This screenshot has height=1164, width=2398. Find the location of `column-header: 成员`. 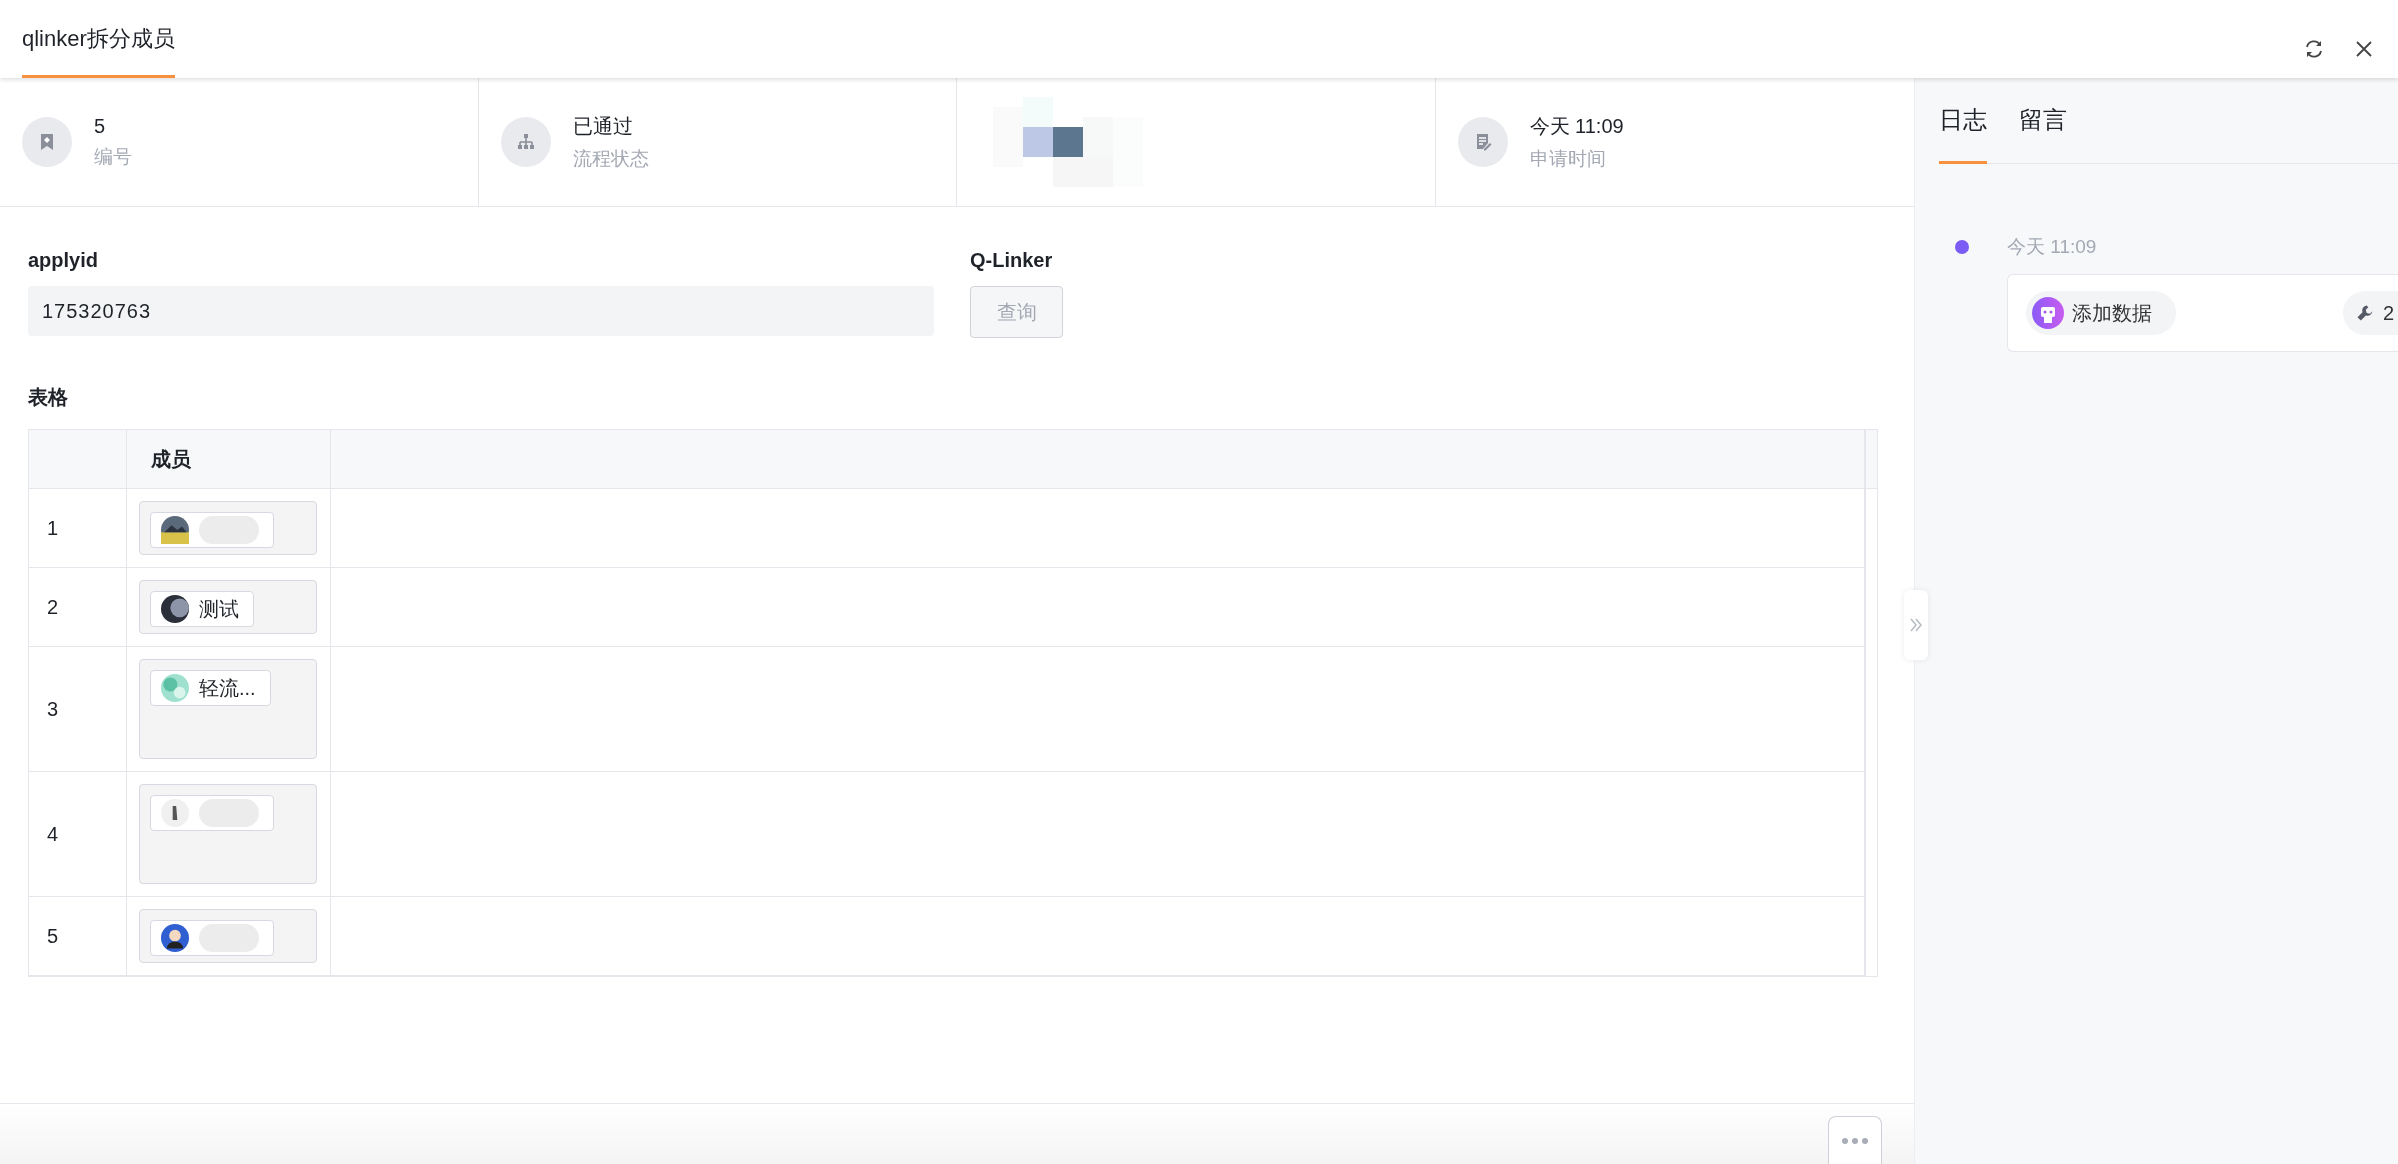

column-header: 成员 is located at coordinates (229, 459).